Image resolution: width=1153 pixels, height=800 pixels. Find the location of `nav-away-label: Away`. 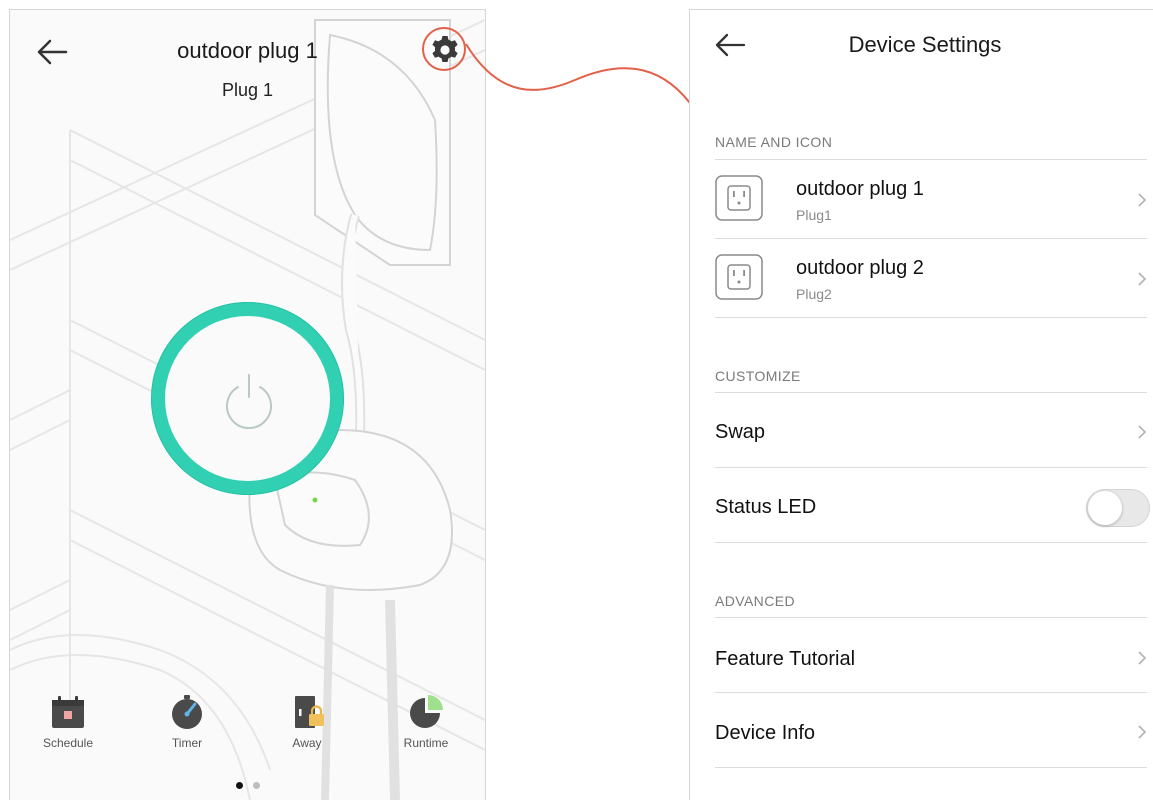

nav-away-label: Away is located at coordinates (307, 743).